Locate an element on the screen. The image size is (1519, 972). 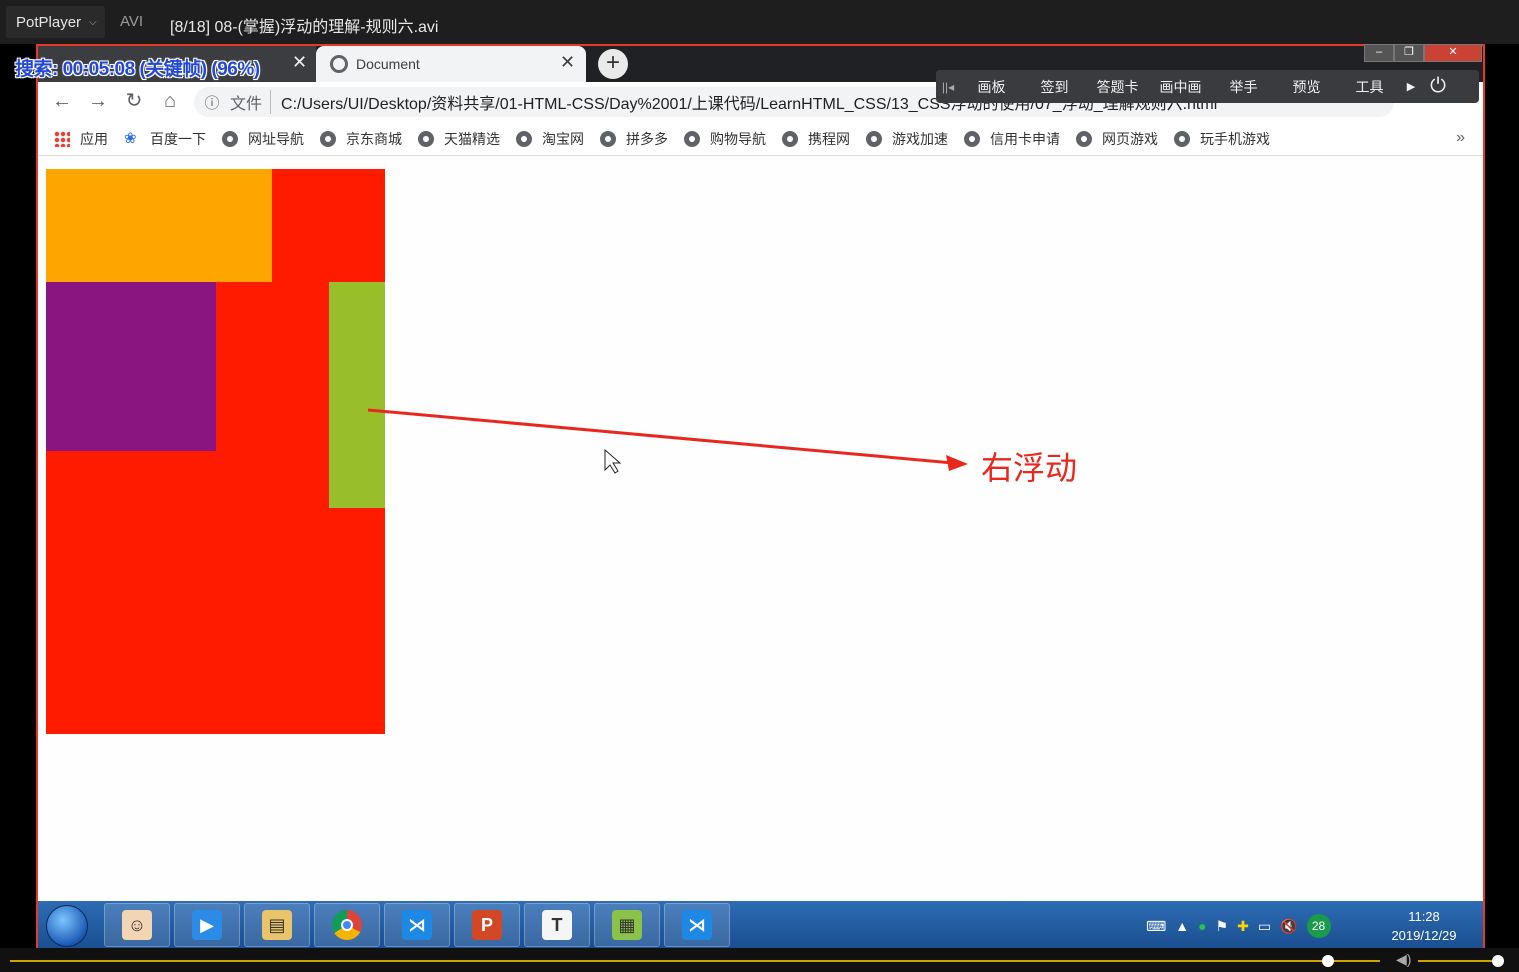
bookmark-item: 玩手机游戏 is located at coordinates (1222, 139).